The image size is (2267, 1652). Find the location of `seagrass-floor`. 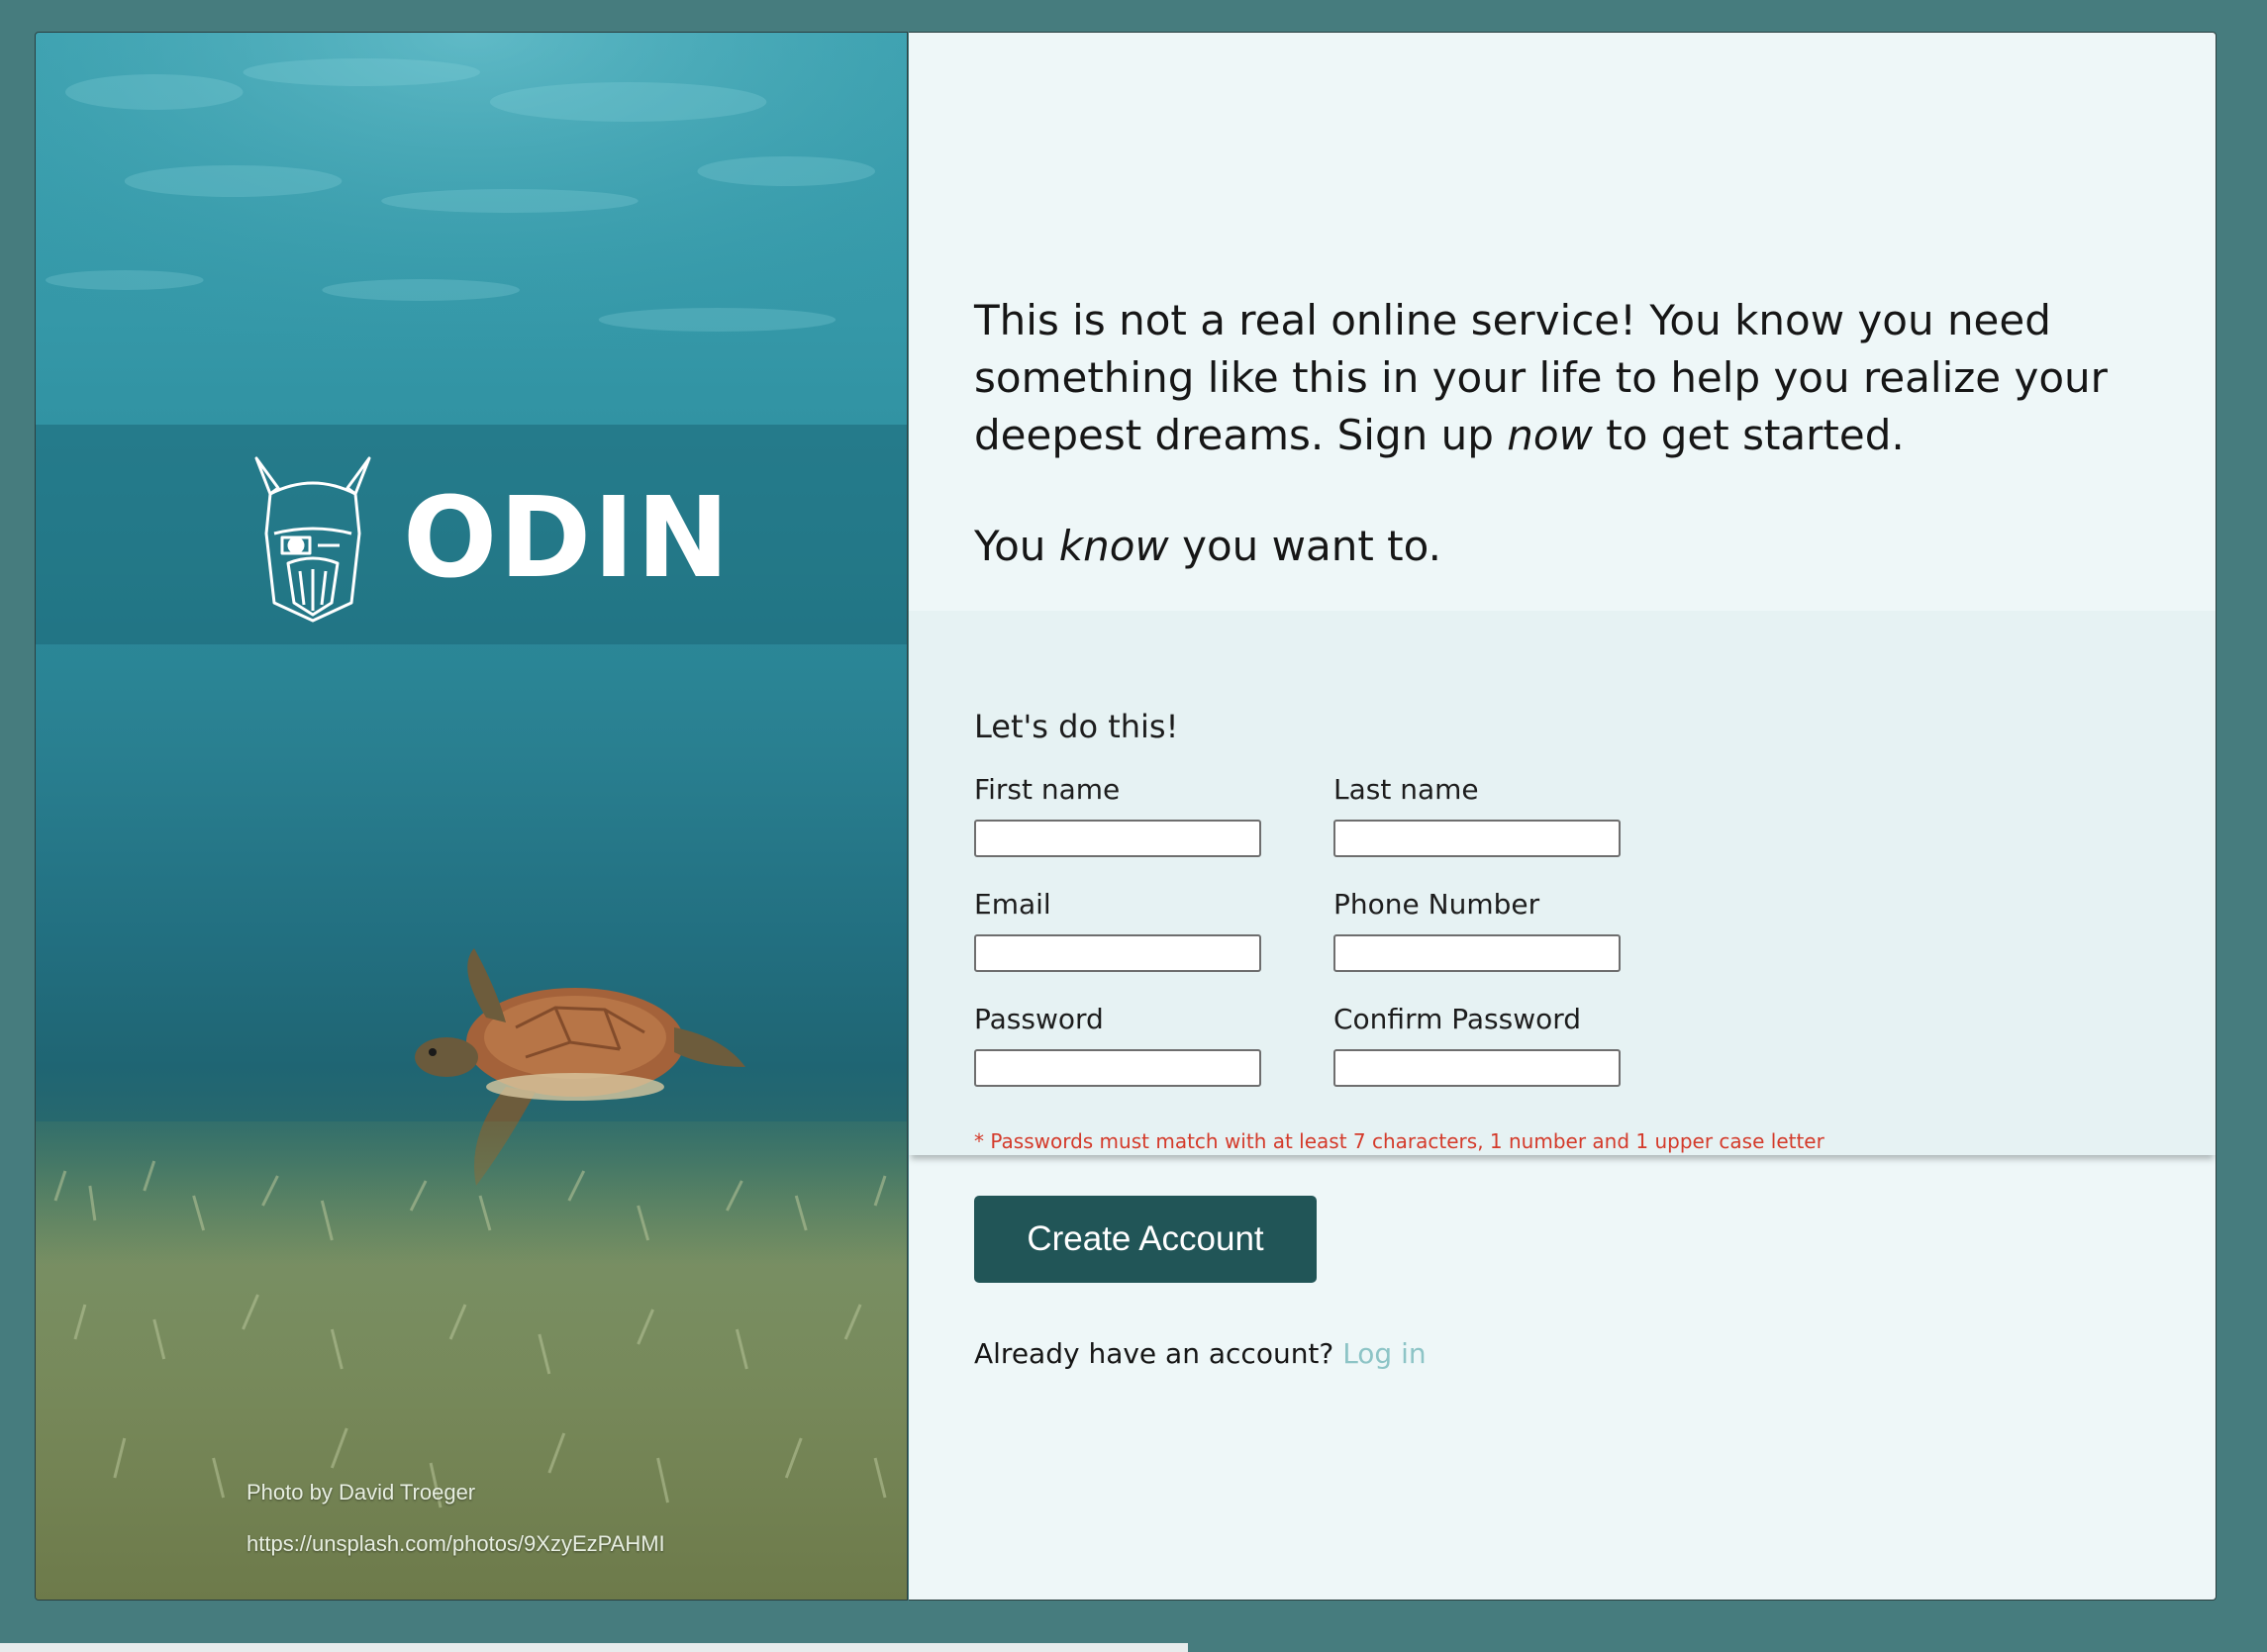

seagrass-floor is located at coordinates (471, 1360).